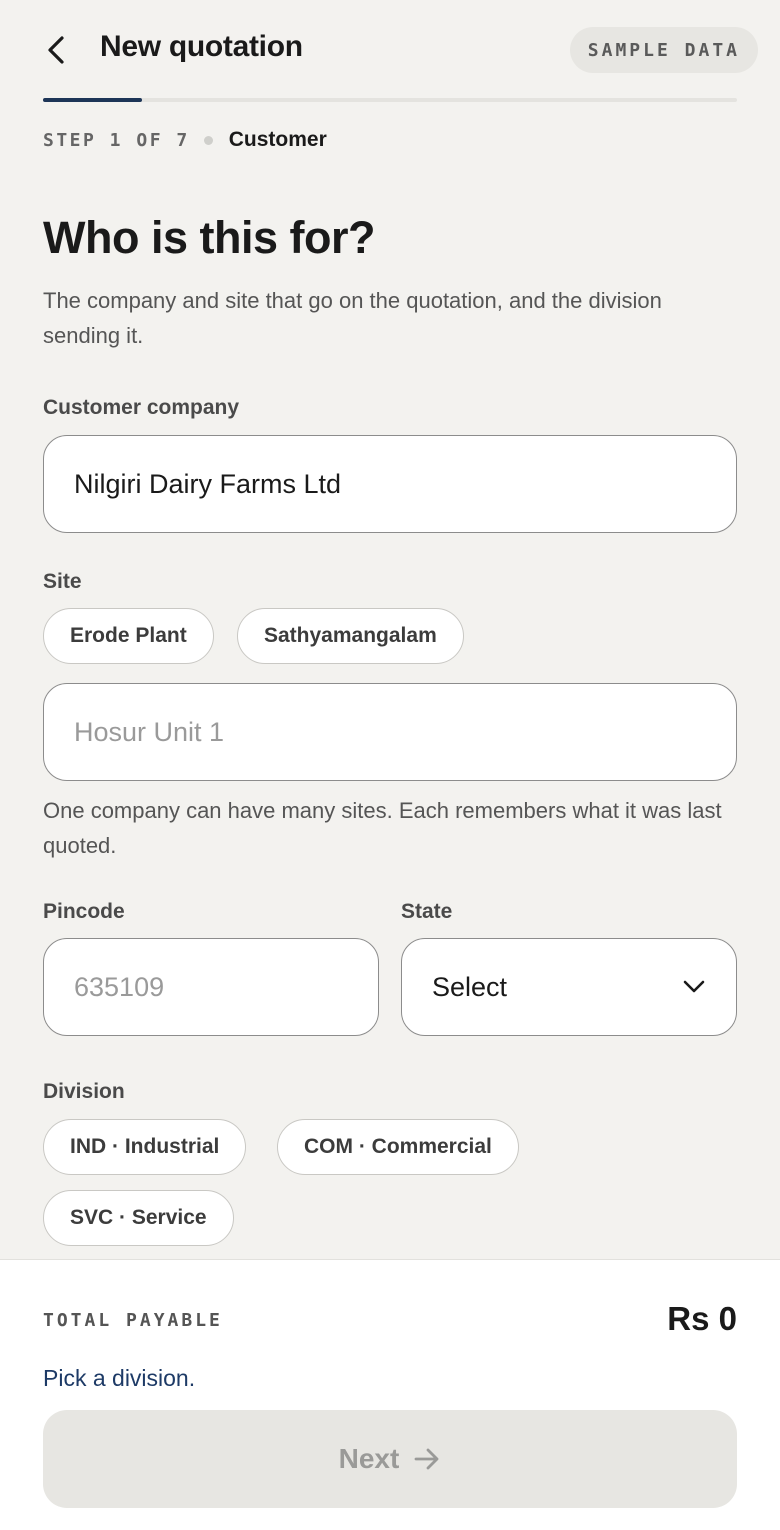 This screenshot has height=1530, width=780. What do you see at coordinates (470, 986) in the screenshot?
I see `state-select-value: Select` at bounding box center [470, 986].